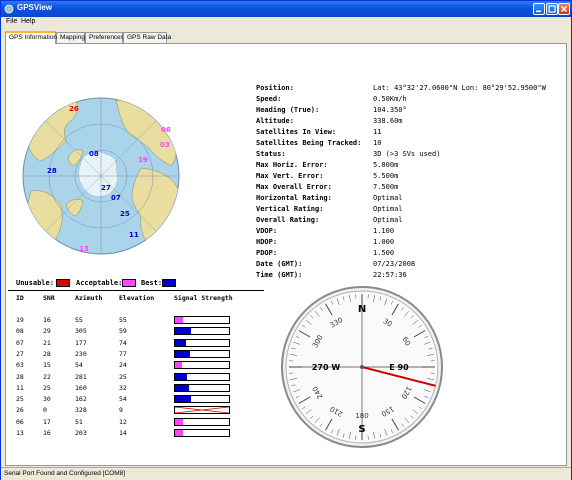 The height and width of the screenshot is (480, 572). What do you see at coordinates (564, 9) in the screenshot?
I see `close-button` at bounding box center [564, 9].